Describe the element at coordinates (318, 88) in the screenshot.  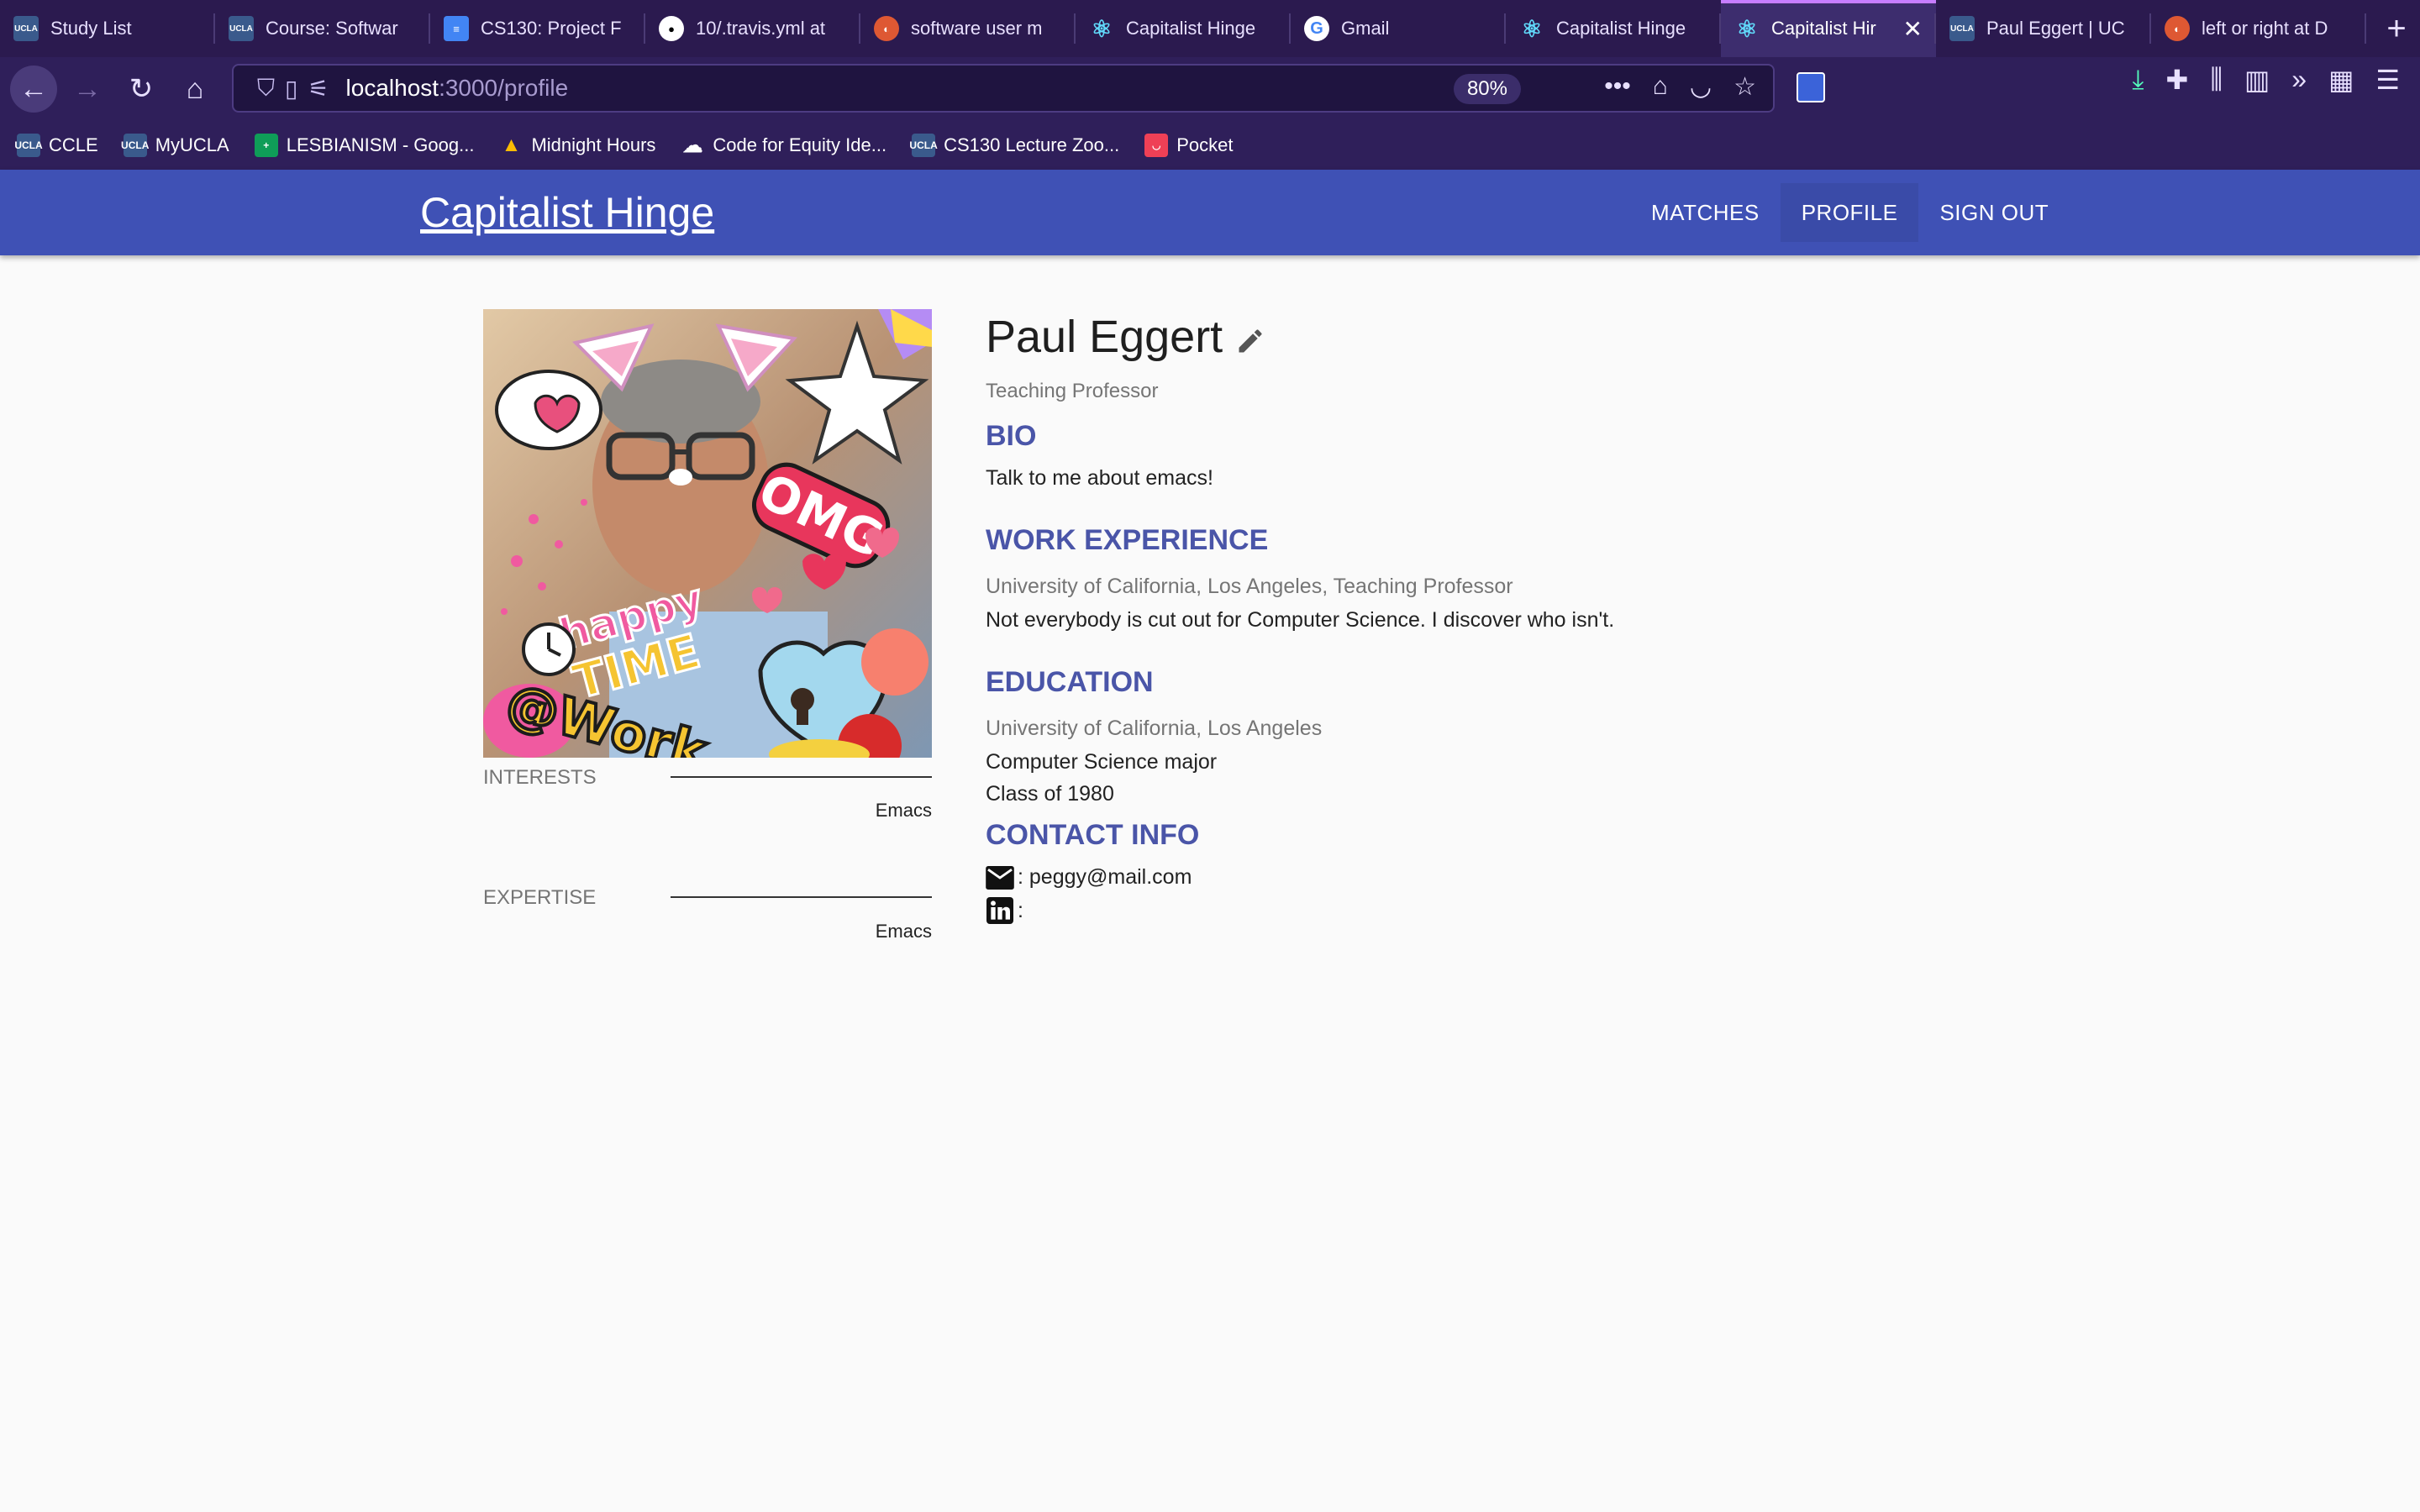
I see `permissions-icon: ⚟` at that location.